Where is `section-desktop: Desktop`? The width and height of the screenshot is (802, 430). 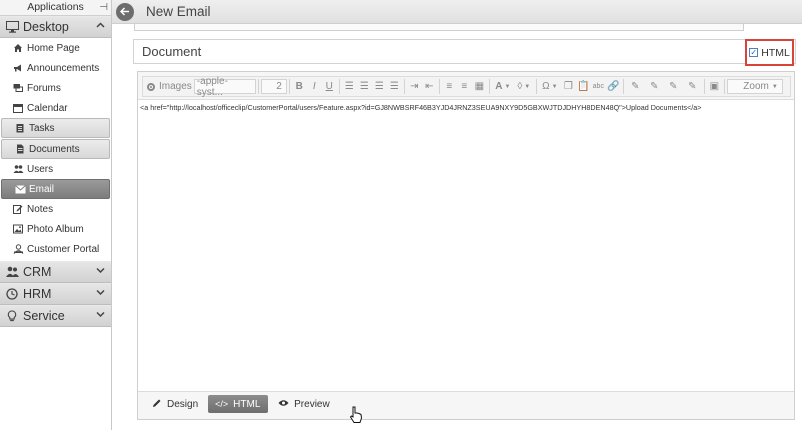 section-desktop: Desktop is located at coordinates (55, 27).